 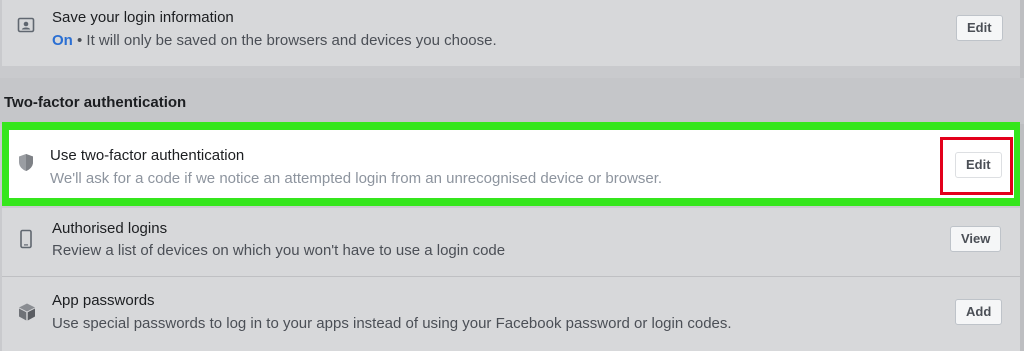 I want to click on two-factor-title: Use two-factor authentication, so click(x=147, y=155).